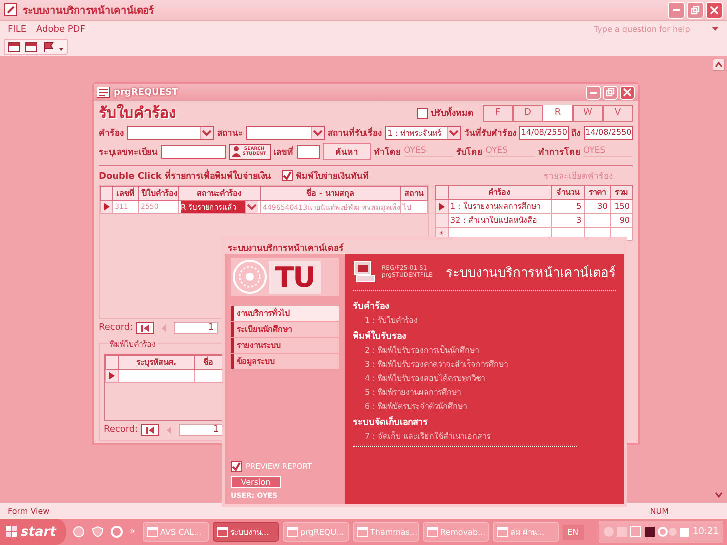  What do you see at coordinates (715, 29) in the screenshot?
I see `dropdown-arrow-icon` at bounding box center [715, 29].